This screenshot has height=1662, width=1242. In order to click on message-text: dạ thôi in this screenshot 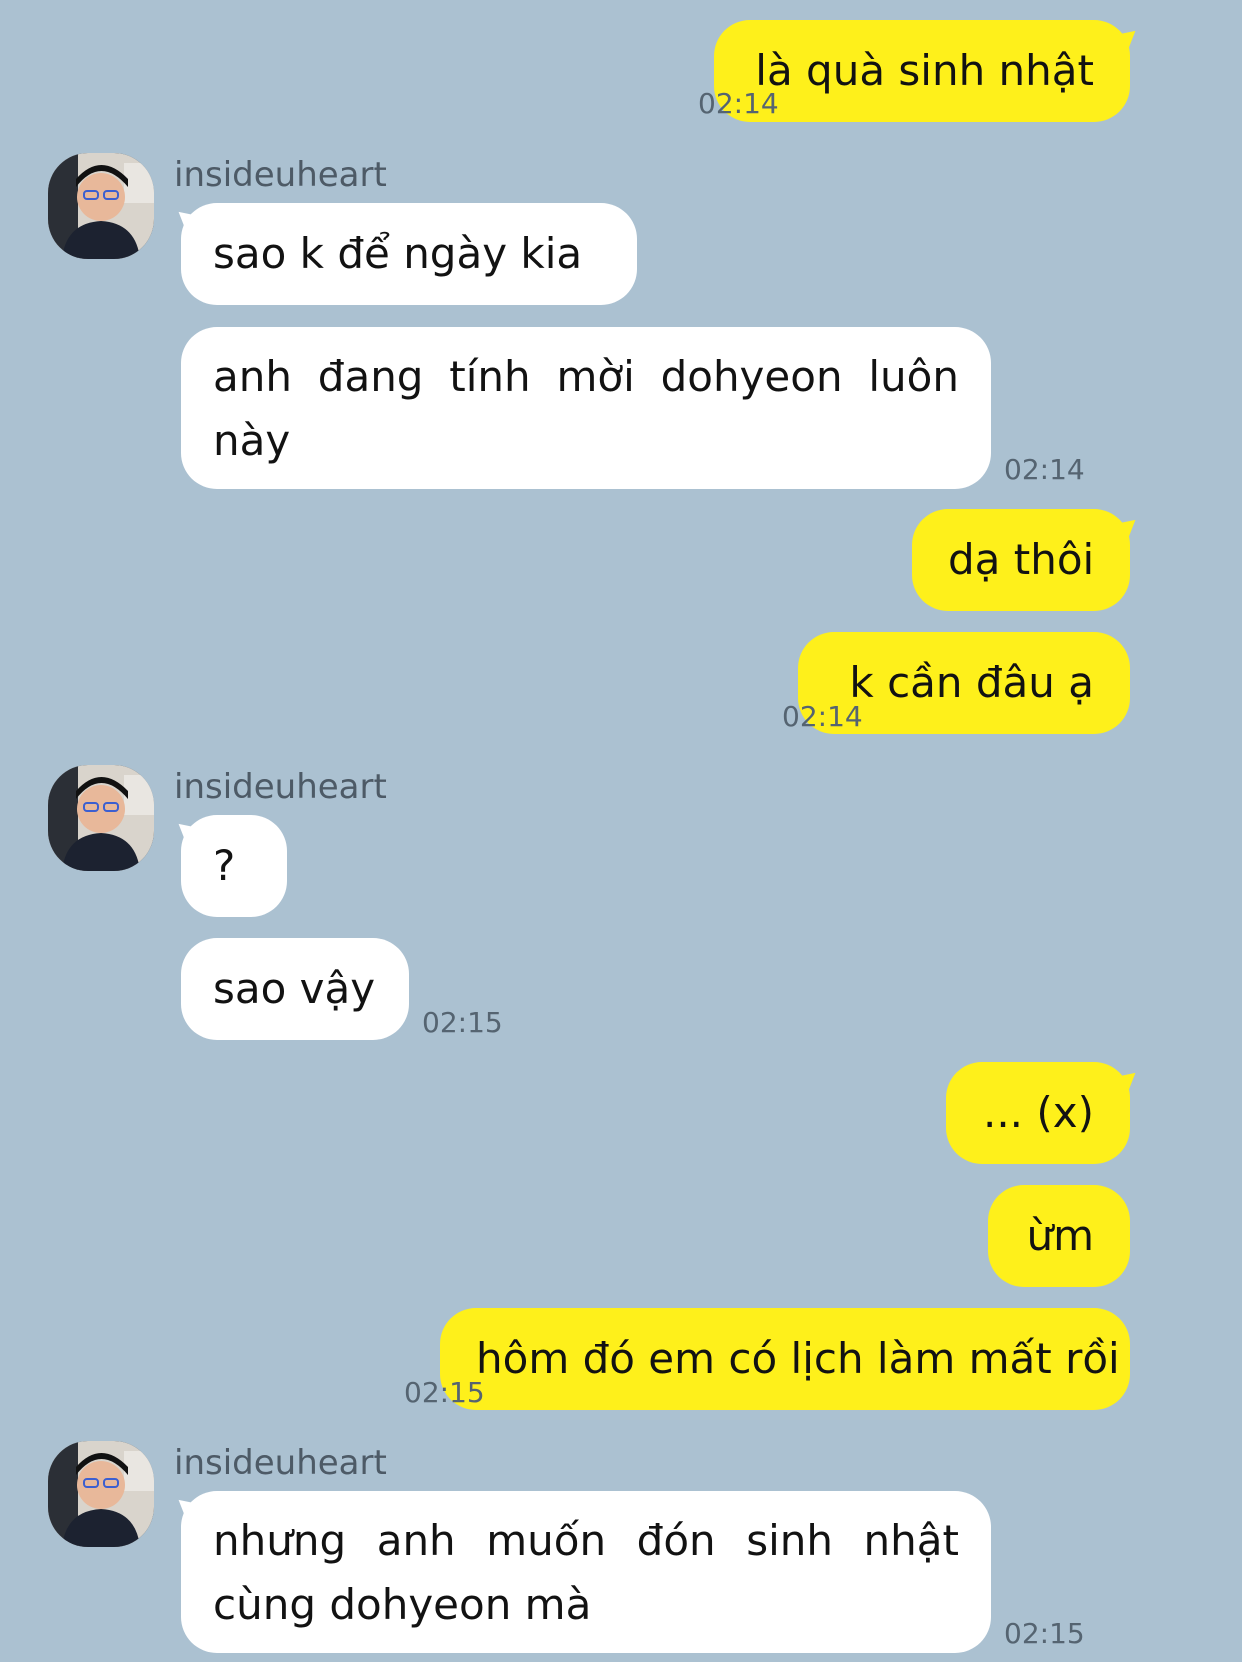, I will do `click(1021, 559)`.